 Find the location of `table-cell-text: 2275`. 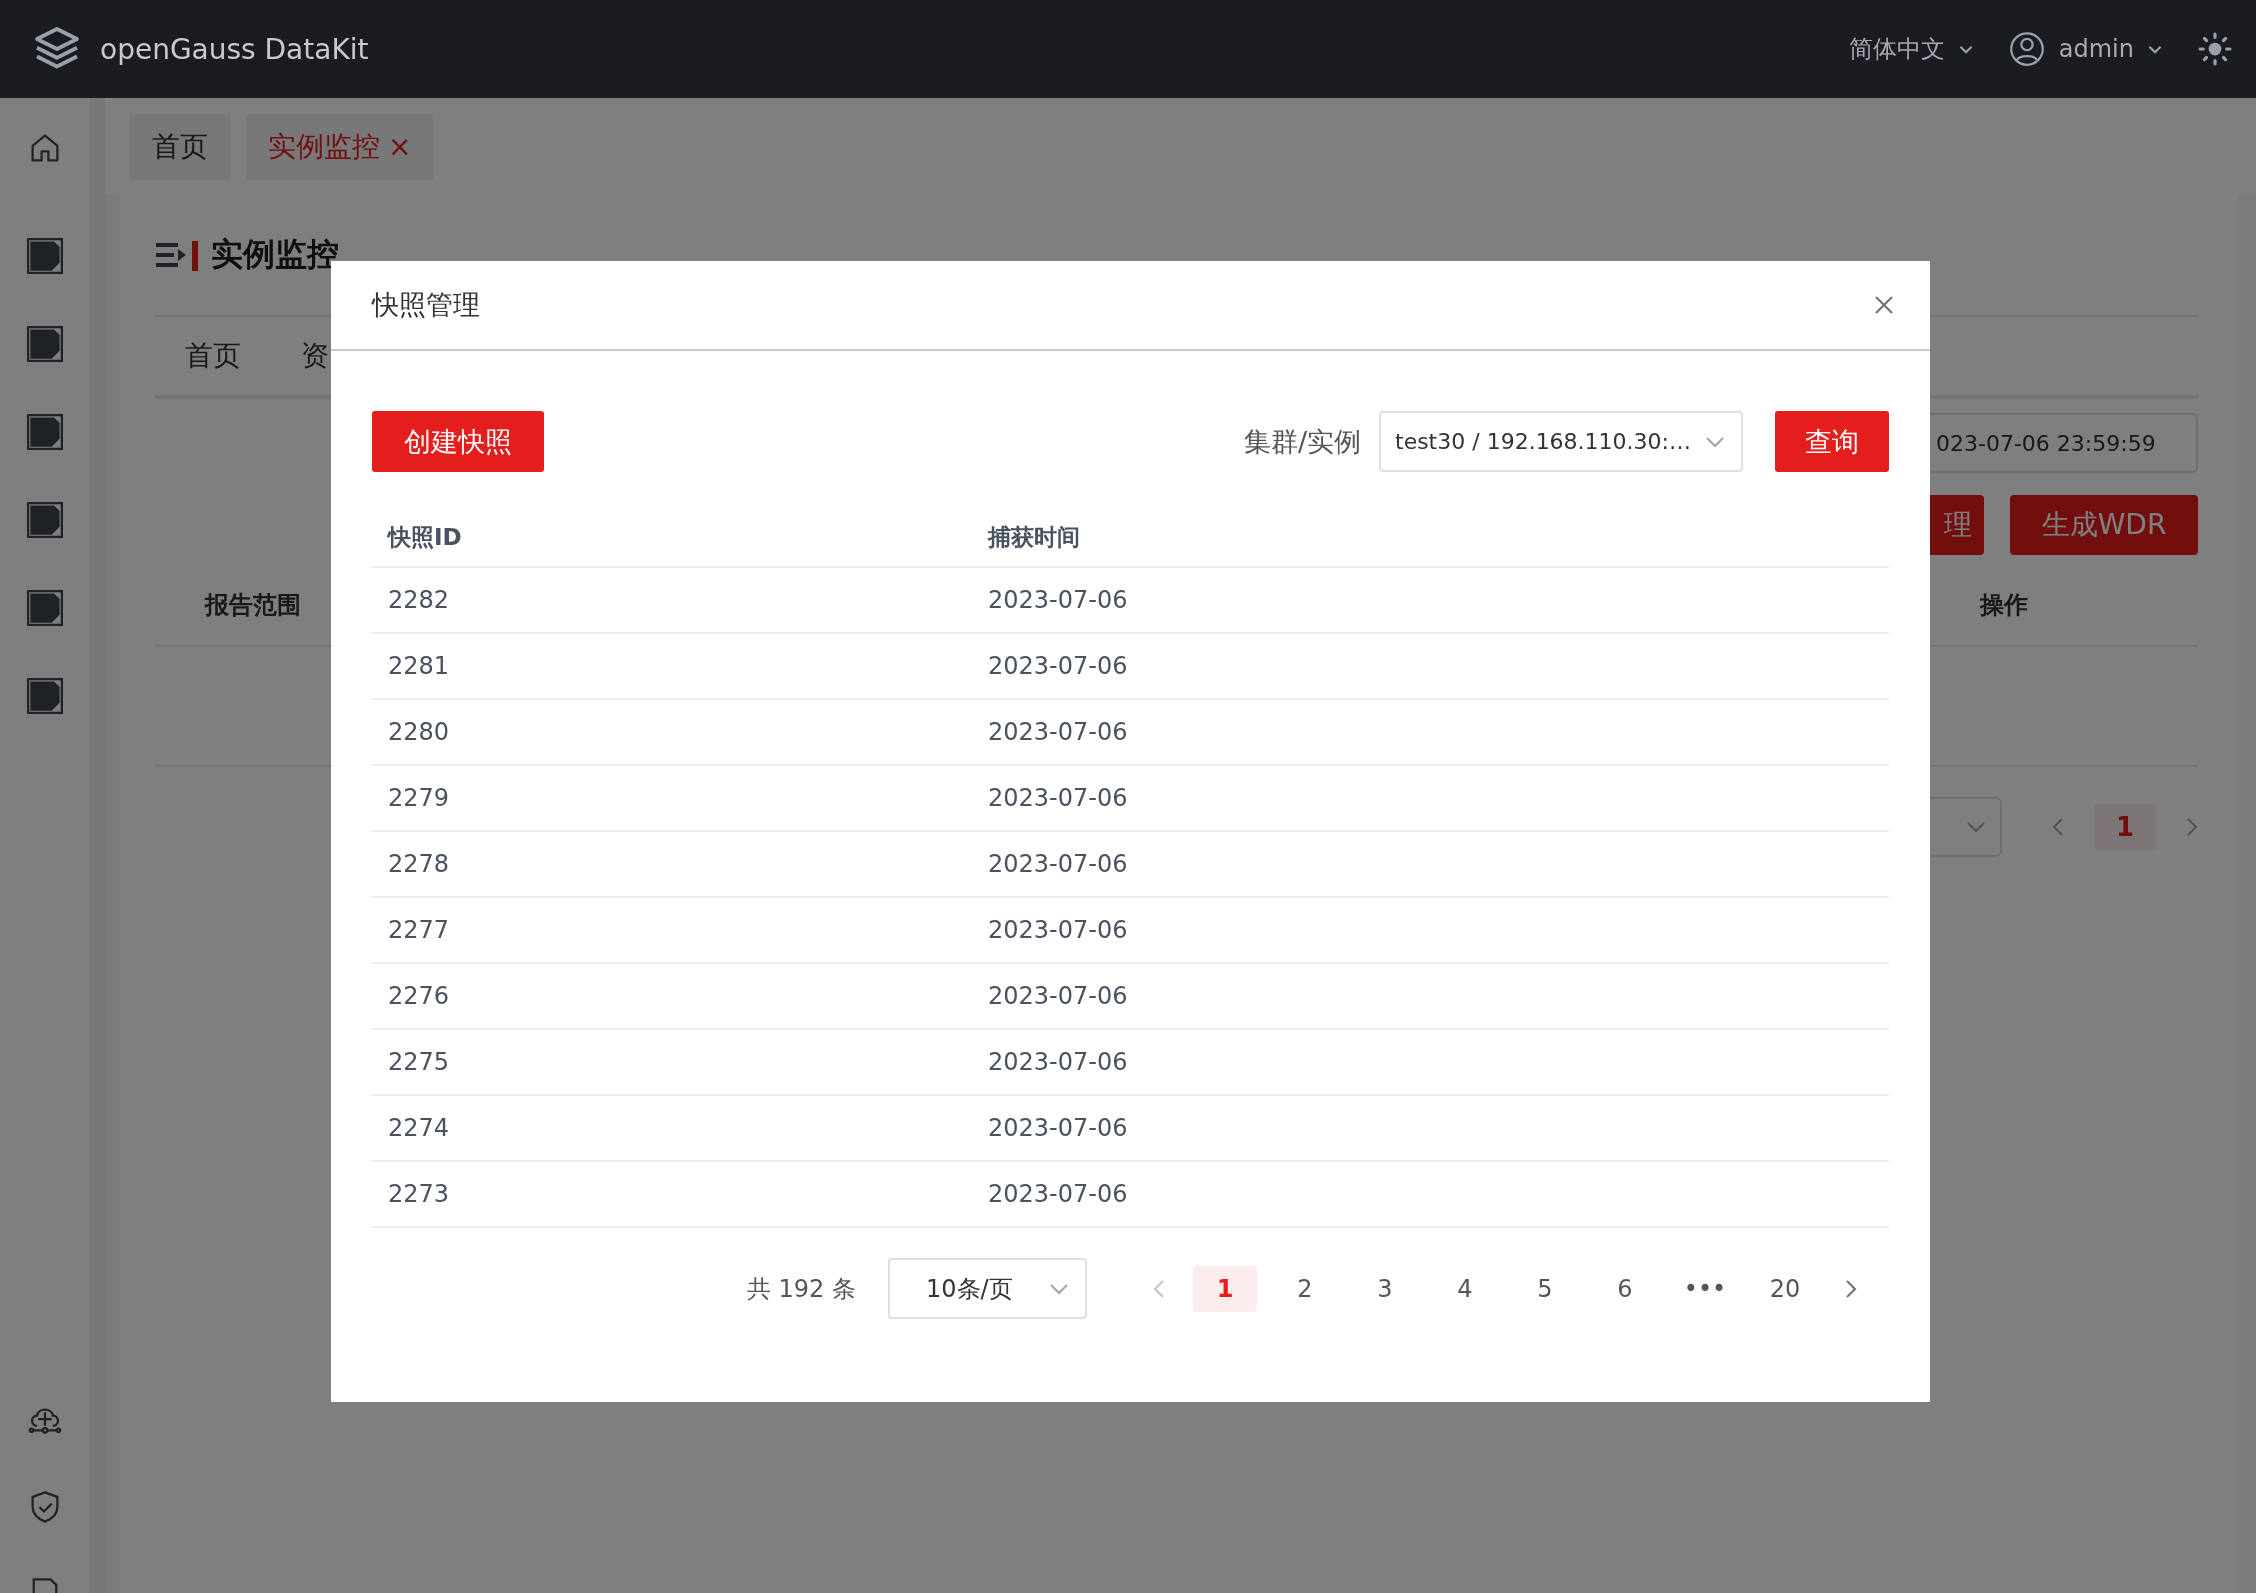

table-cell-text: 2275 is located at coordinates (419, 1062).